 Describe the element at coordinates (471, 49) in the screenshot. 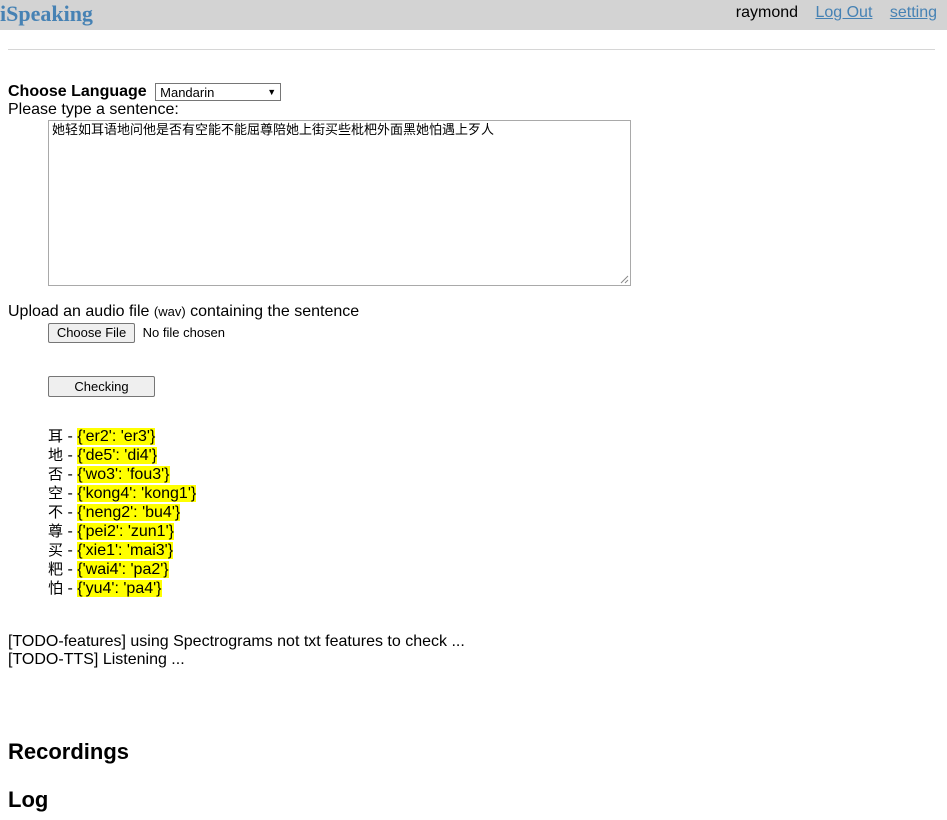

I see `header-divider` at that location.